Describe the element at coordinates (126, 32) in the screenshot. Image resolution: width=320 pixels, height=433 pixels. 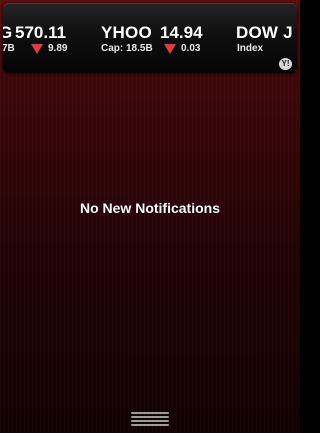
I see `quote-symbol: YHOO` at that location.